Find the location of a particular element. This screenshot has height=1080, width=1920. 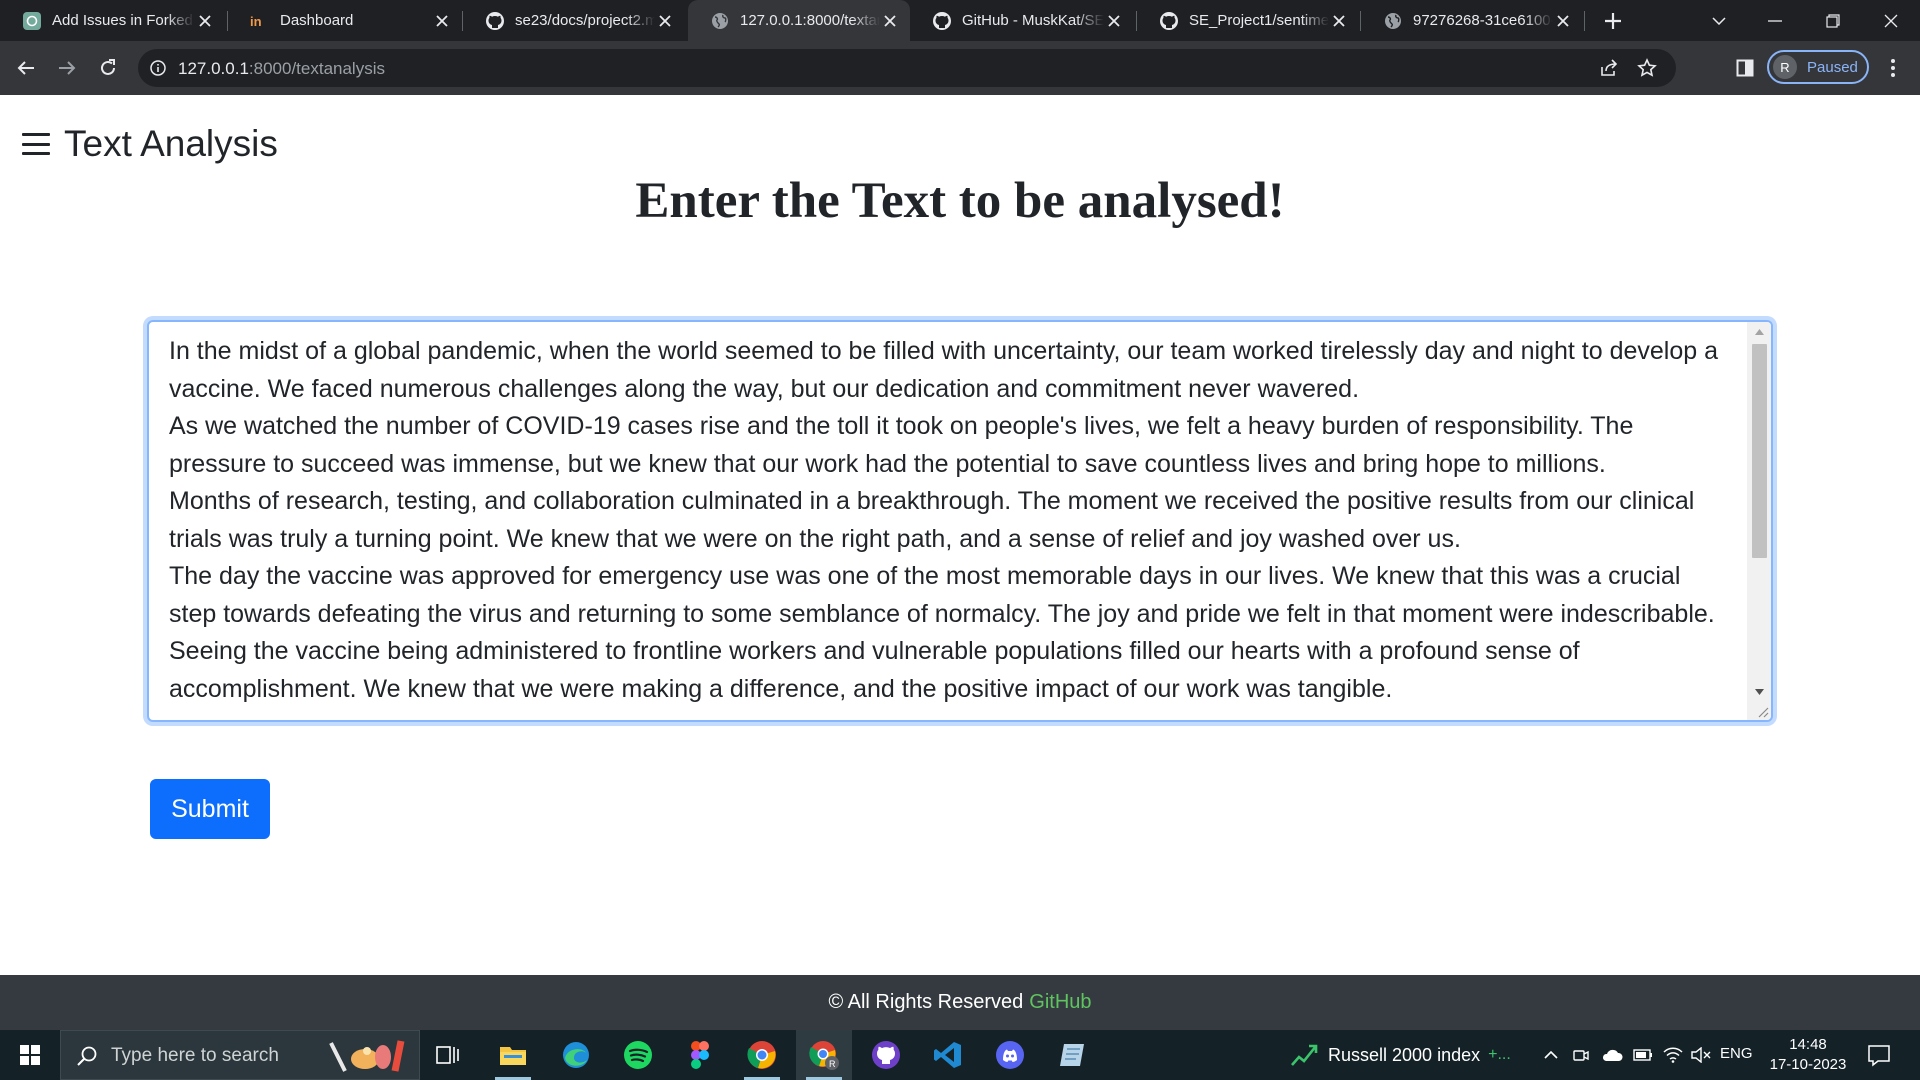

tab-se23-docs: se23/docs/project2.m is located at coordinates (574, 20).